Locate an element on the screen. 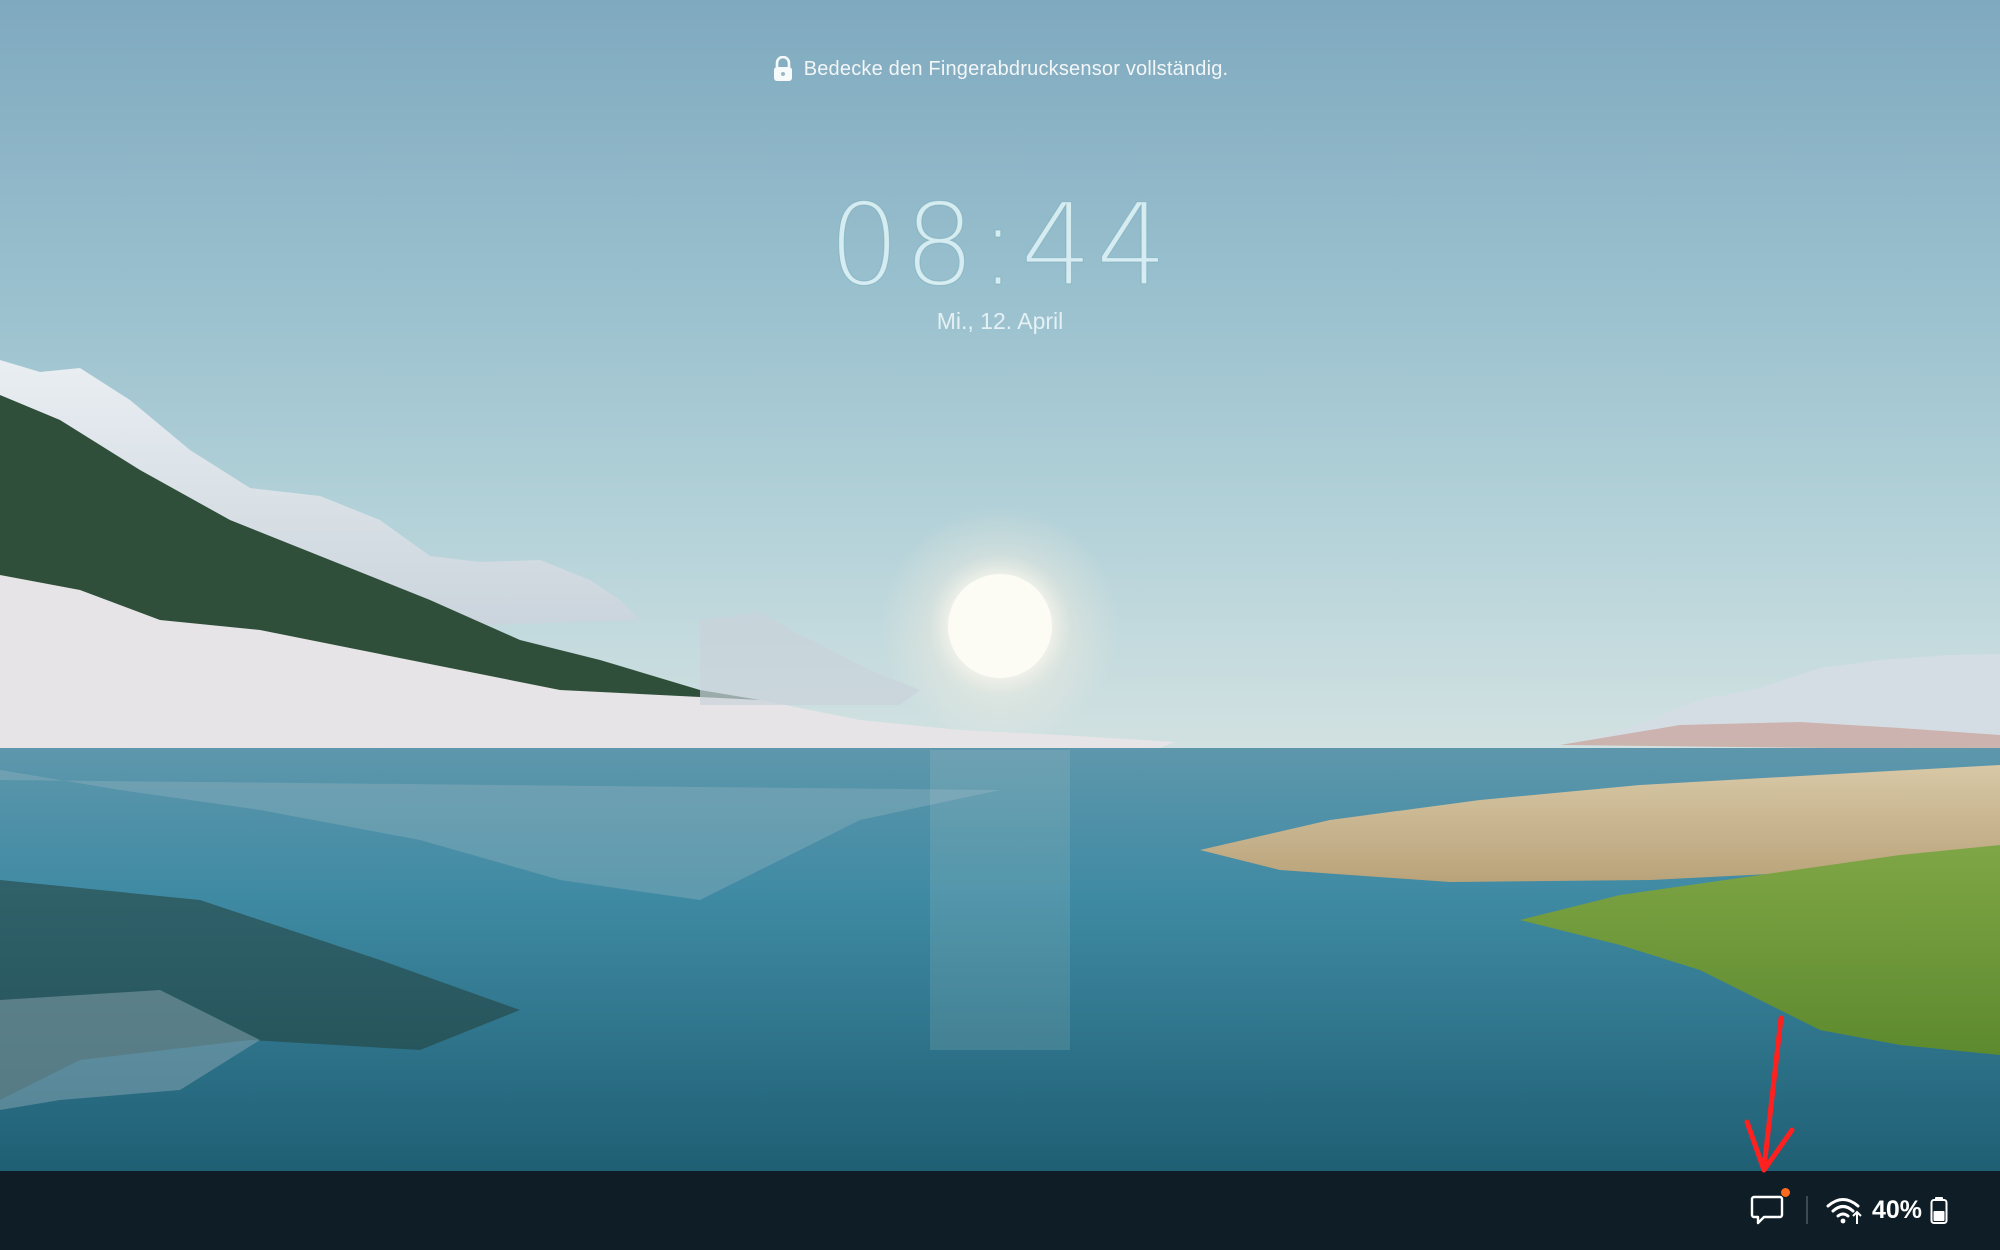 This screenshot has width=2000, height=1250. taskbar is located at coordinates (1000, 1210).